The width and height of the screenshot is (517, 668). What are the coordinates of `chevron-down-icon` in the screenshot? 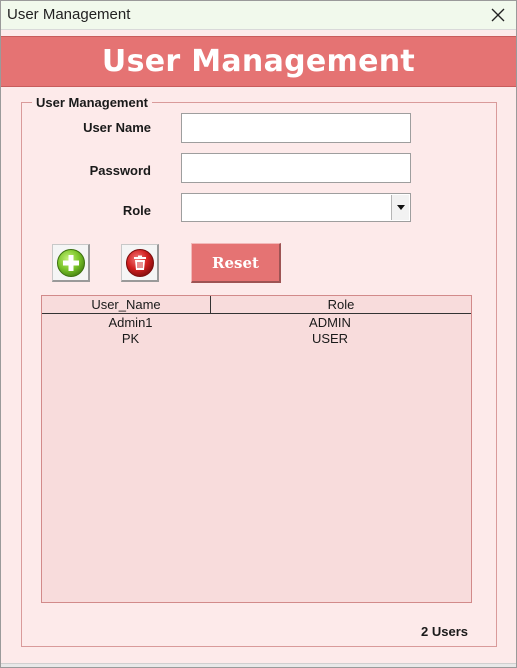 It's located at (400, 207).